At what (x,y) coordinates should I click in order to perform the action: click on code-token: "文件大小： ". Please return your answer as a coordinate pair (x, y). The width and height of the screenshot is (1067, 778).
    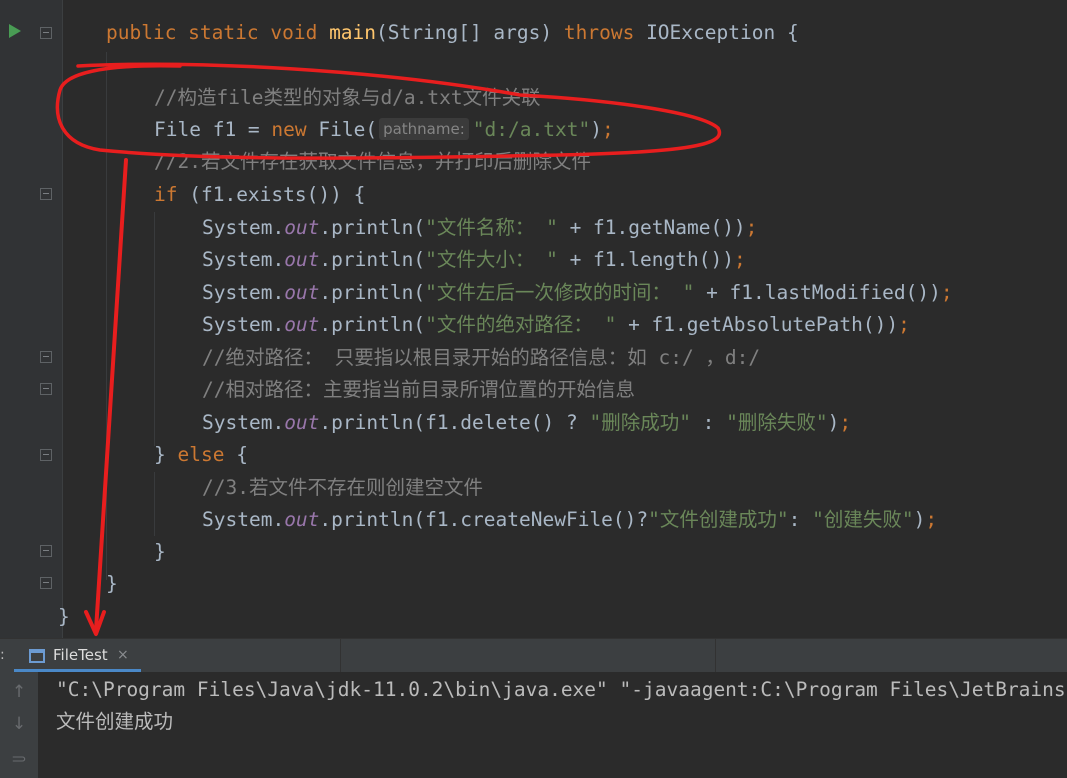
    Looking at the image, I should click on (491, 259).